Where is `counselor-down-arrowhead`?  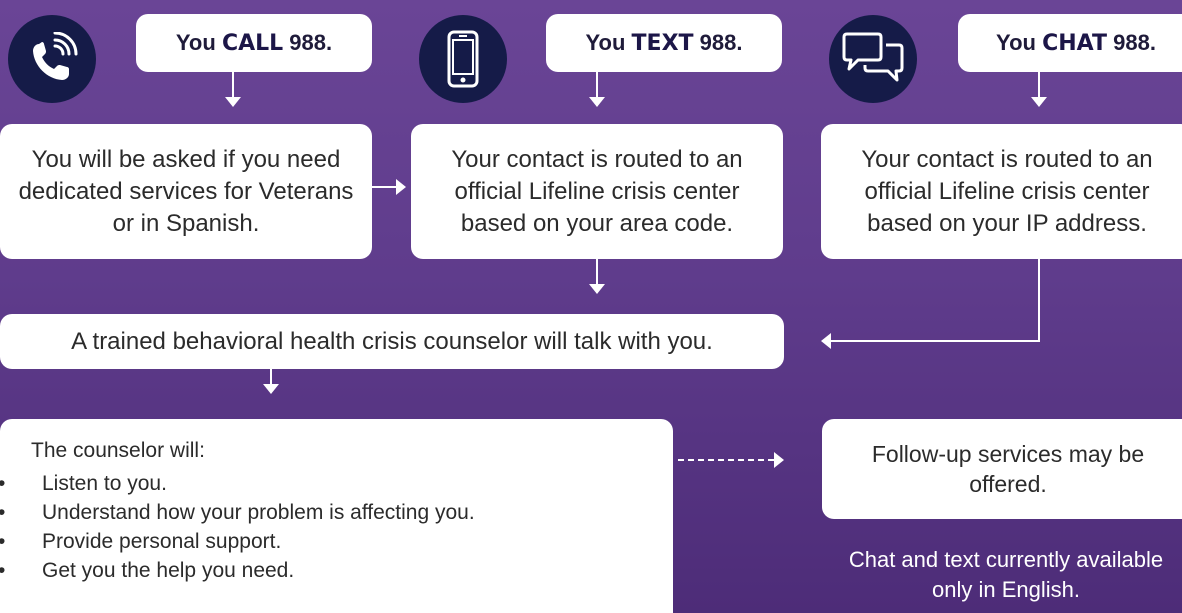 counselor-down-arrowhead is located at coordinates (271, 389).